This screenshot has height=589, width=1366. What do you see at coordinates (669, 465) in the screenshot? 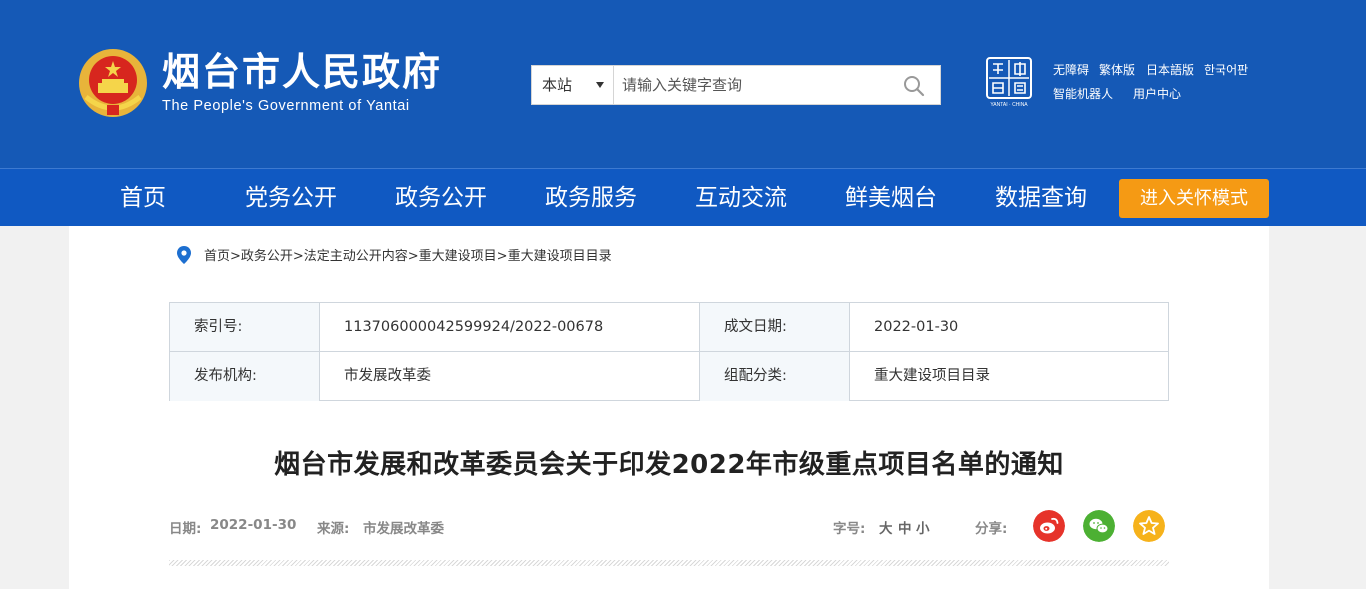
I see `article-title: 烟台市发展和改革委员会关于印发2022年市级重点项目名单的通知` at bounding box center [669, 465].